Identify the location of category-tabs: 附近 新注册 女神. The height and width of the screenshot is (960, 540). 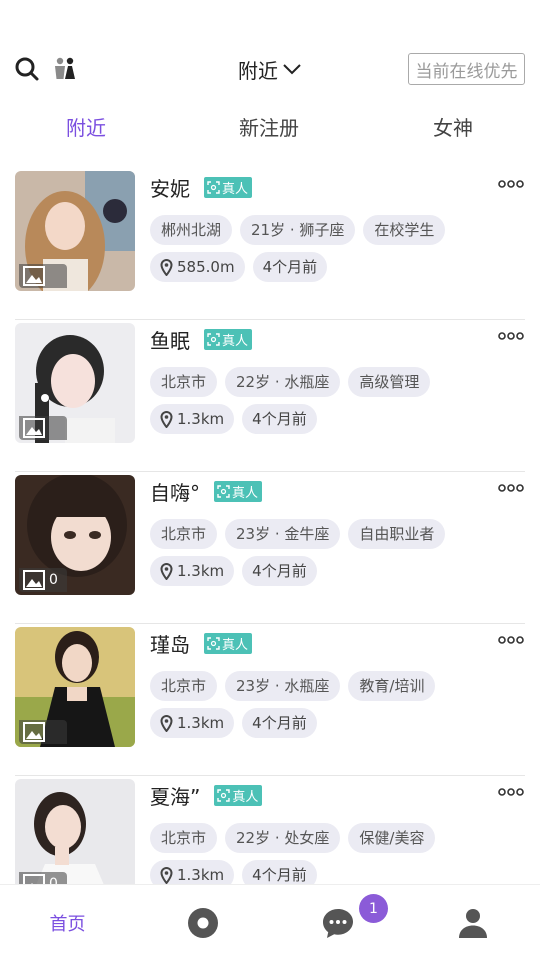
(270, 128).